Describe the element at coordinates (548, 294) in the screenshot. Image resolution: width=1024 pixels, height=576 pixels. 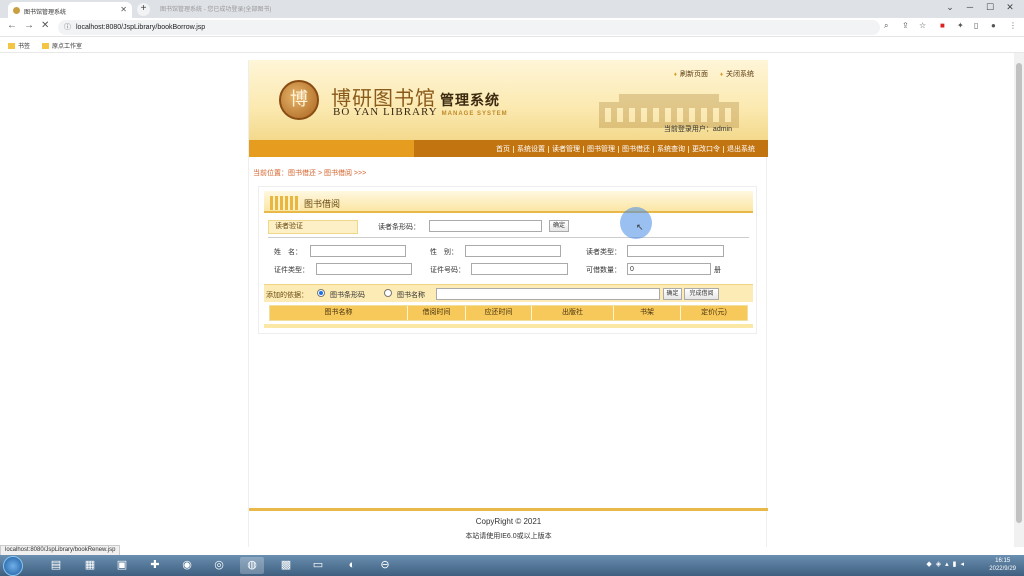
I see `book-search-input` at that location.